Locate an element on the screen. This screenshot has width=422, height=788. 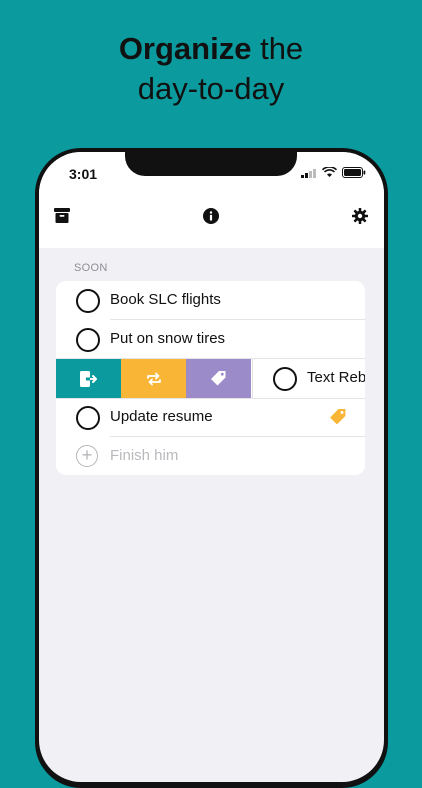
task-label: Book SLC flights is located at coordinates (165, 299).